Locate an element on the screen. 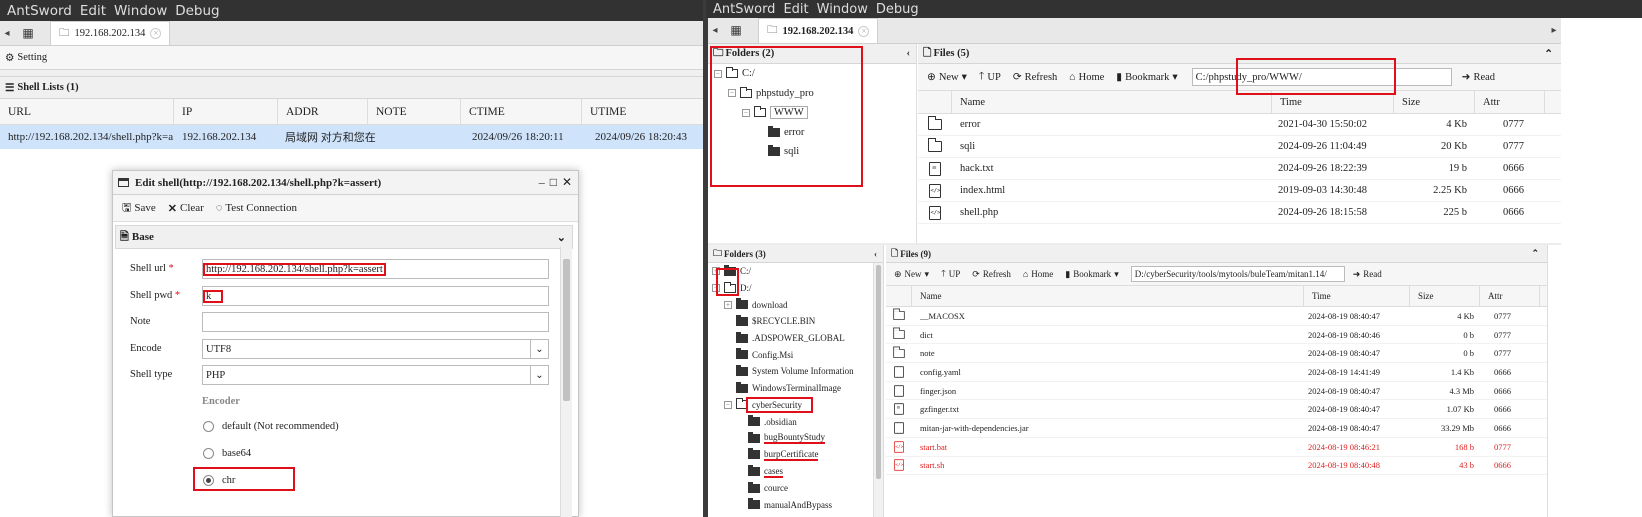 This screenshot has height=517, width=1642. col-addr: ADDR is located at coordinates (323, 111).